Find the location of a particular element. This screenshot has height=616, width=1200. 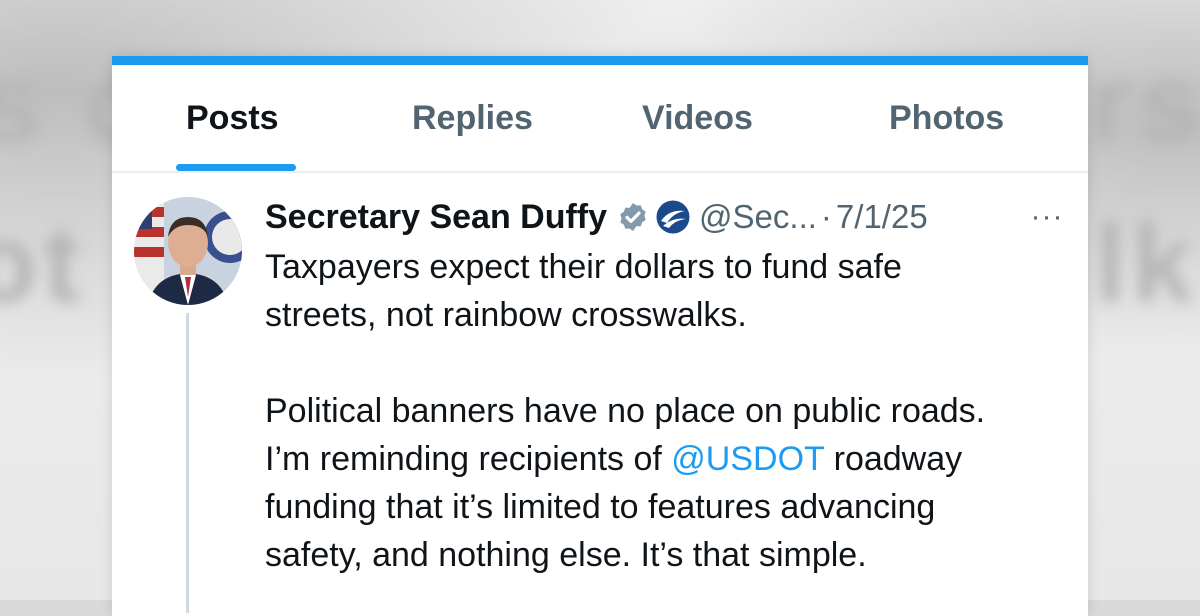

avatar-photo is located at coordinates (188, 251).